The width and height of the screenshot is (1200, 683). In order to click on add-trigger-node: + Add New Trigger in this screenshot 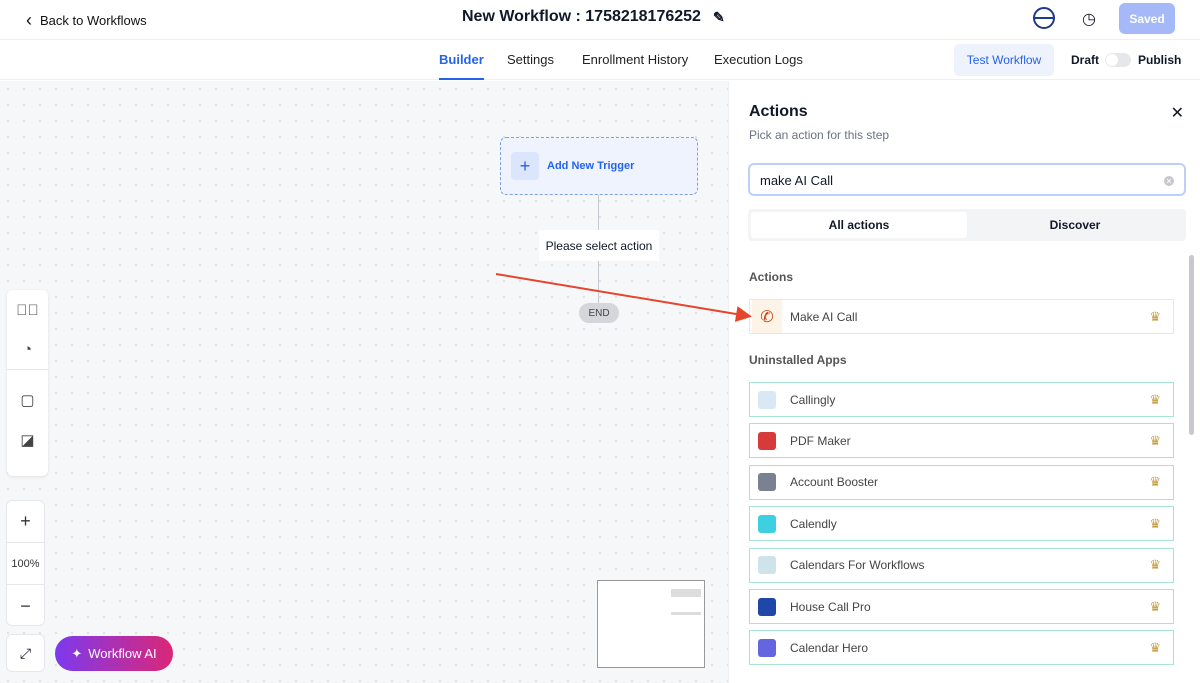, I will do `click(599, 166)`.